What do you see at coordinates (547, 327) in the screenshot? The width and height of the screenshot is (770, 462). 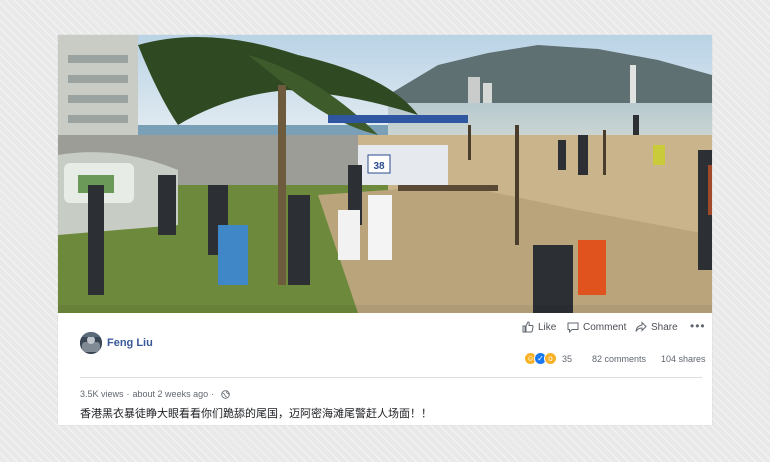 I see `like-label: Like` at bounding box center [547, 327].